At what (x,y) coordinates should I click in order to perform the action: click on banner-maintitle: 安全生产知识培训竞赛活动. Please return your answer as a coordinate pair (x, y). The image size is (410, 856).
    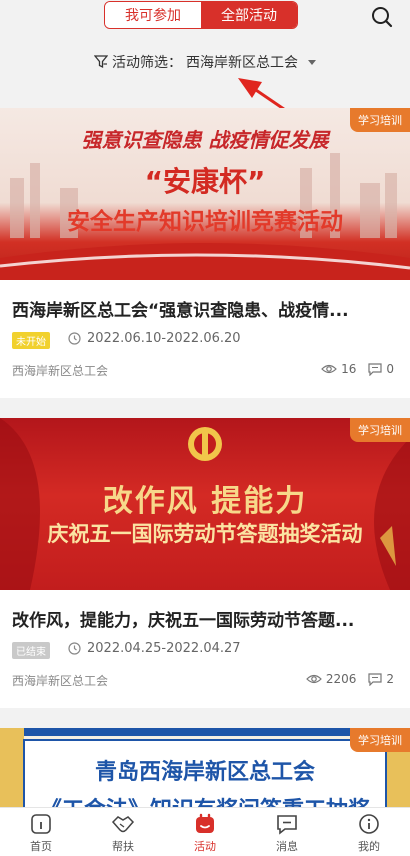
    Looking at the image, I should click on (205, 222).